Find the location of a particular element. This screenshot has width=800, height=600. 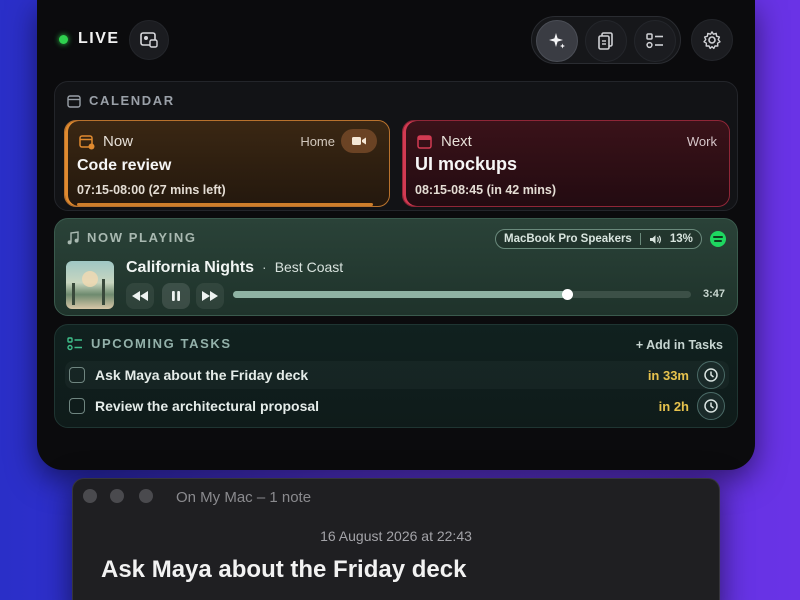

pause-icon is located at coordinates (176, 296).